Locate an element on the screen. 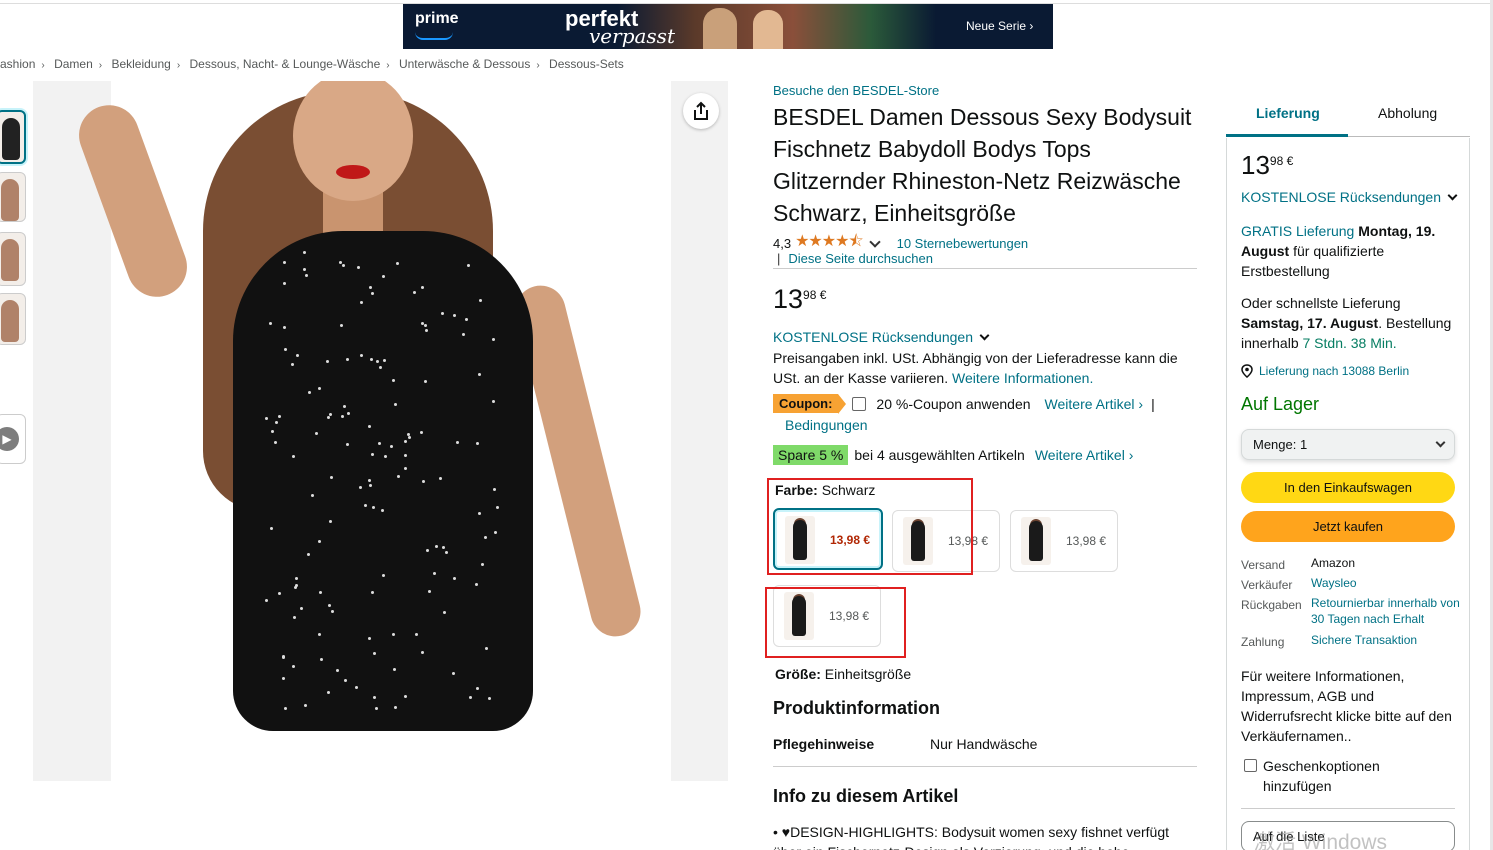 This screenshot has width=1493, height=850. more-info-link: Weitere Informationen. is located at coordinates (1022, 378).